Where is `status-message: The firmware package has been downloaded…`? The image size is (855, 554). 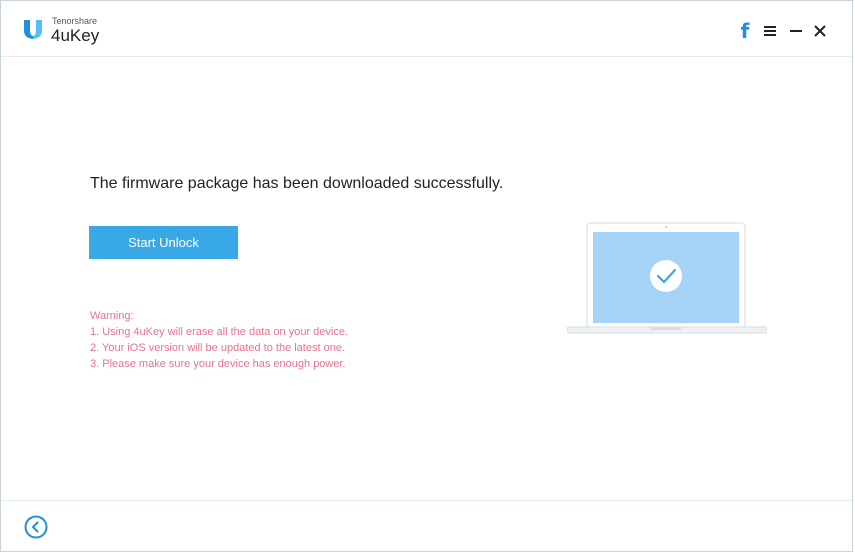 status-message: The firmware package has been downloaded… is located at coordinates (297, 183).